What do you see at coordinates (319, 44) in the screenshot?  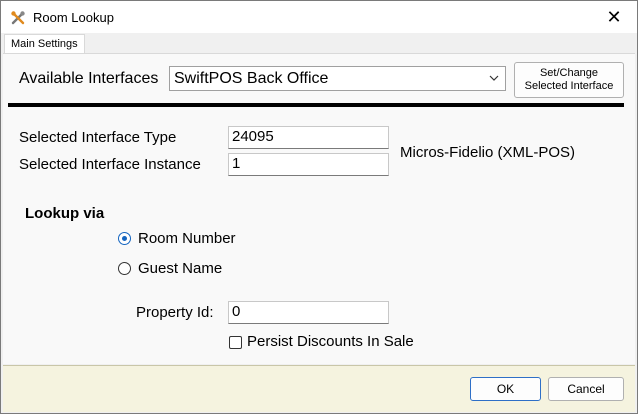 I see `tab-strip: Main Settings` at bounding box center [319, 44].